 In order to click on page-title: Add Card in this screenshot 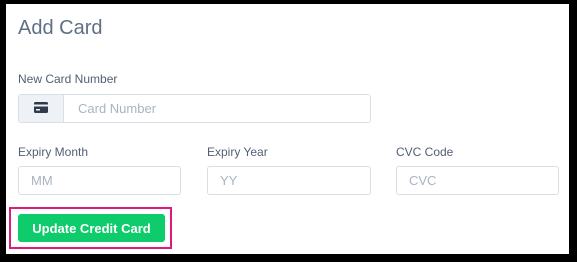, I will do `click(60, 28)`.